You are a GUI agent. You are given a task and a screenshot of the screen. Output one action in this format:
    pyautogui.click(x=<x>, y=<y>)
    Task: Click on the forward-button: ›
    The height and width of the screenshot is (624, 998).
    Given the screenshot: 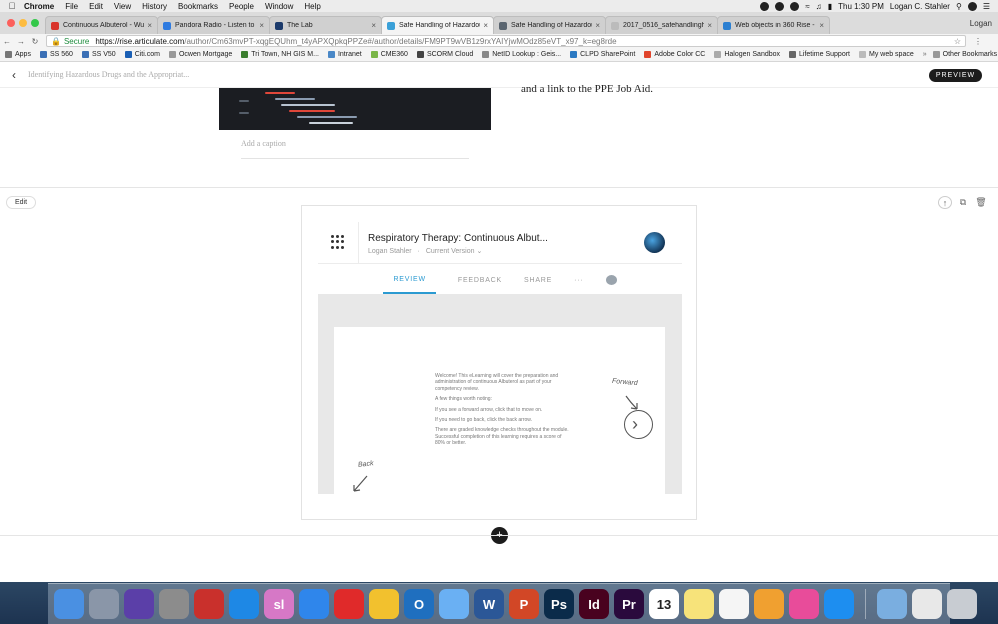 What is the action you would take?
    pyautogui.click(x=638, y=424)
    